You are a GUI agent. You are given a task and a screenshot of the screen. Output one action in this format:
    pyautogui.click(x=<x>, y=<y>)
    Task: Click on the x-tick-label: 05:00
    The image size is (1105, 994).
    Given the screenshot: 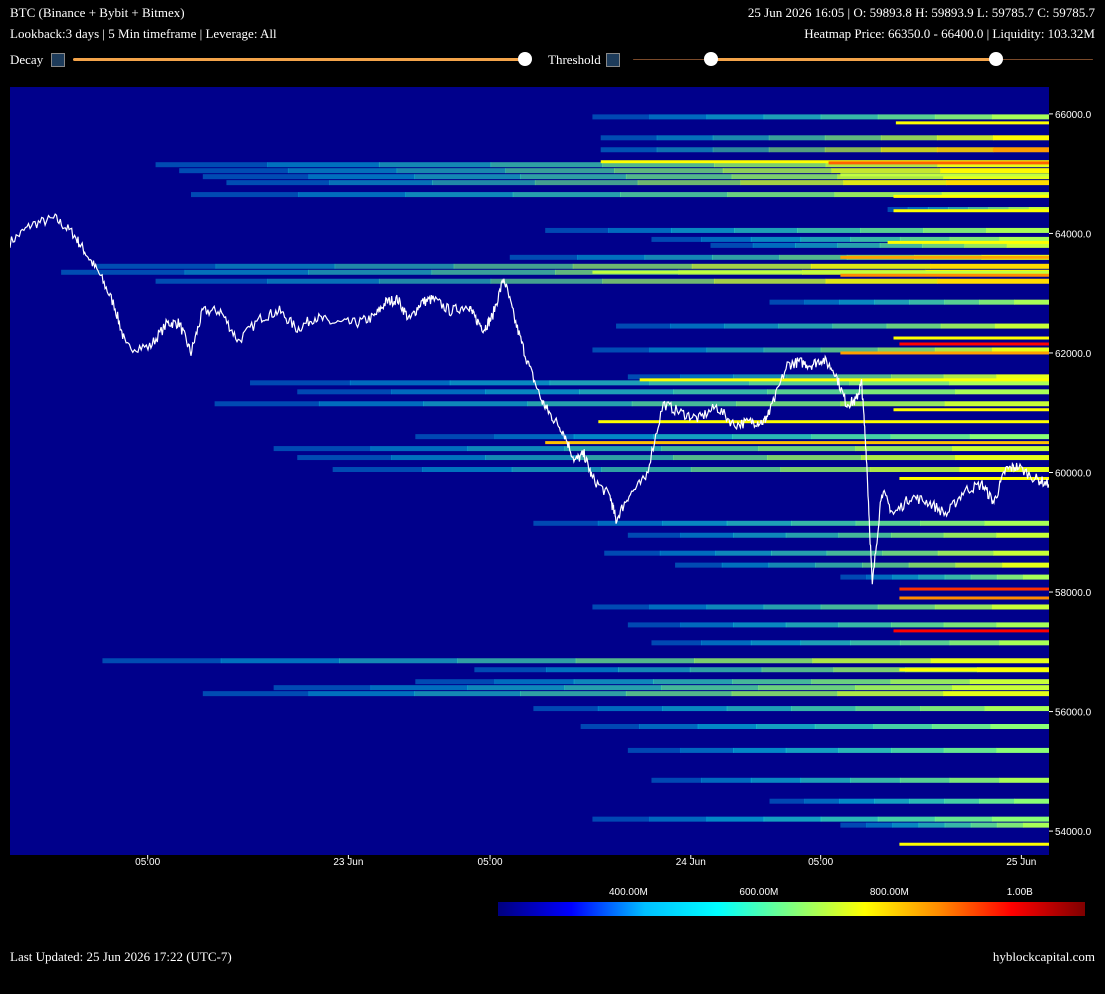 What is the action you would take?
    pyautogui.click(x=820, y=862)
    